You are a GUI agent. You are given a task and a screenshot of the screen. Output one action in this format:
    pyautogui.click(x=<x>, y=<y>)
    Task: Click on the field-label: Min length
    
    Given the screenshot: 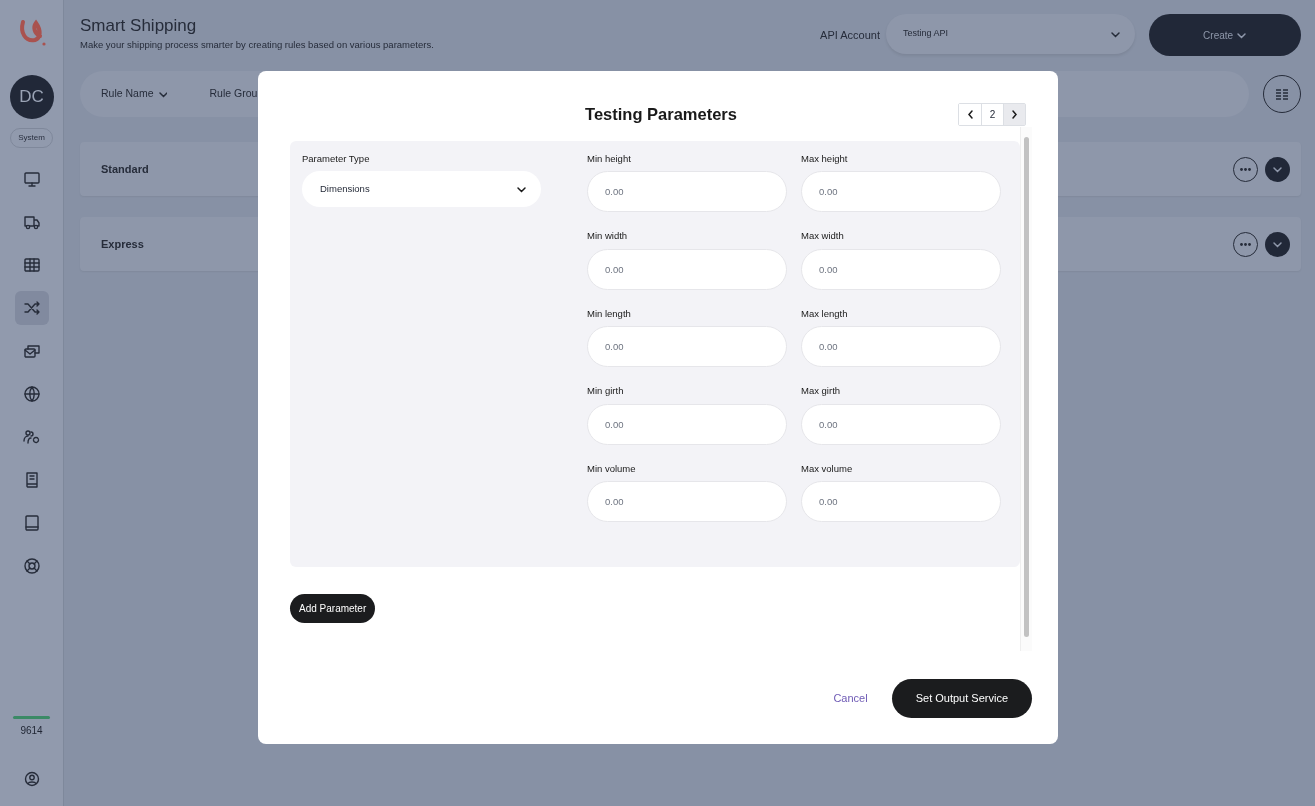 What is the action you would take?
    pyautogui.click(x=609, y=314)
    